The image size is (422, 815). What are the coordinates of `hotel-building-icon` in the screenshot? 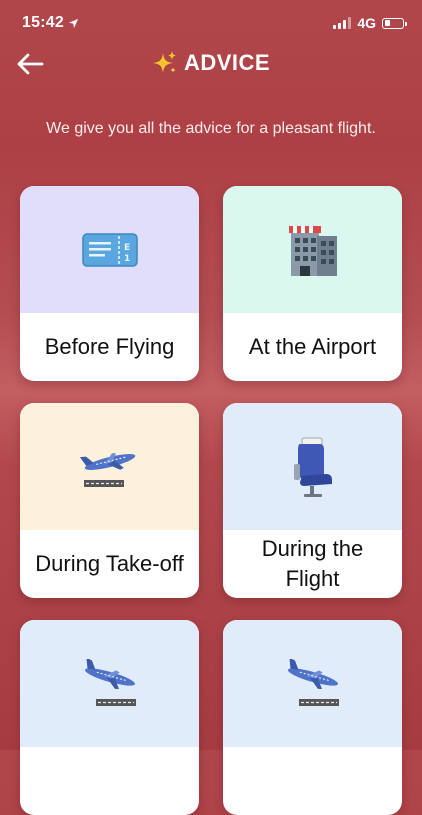 It's located at (312, 250).